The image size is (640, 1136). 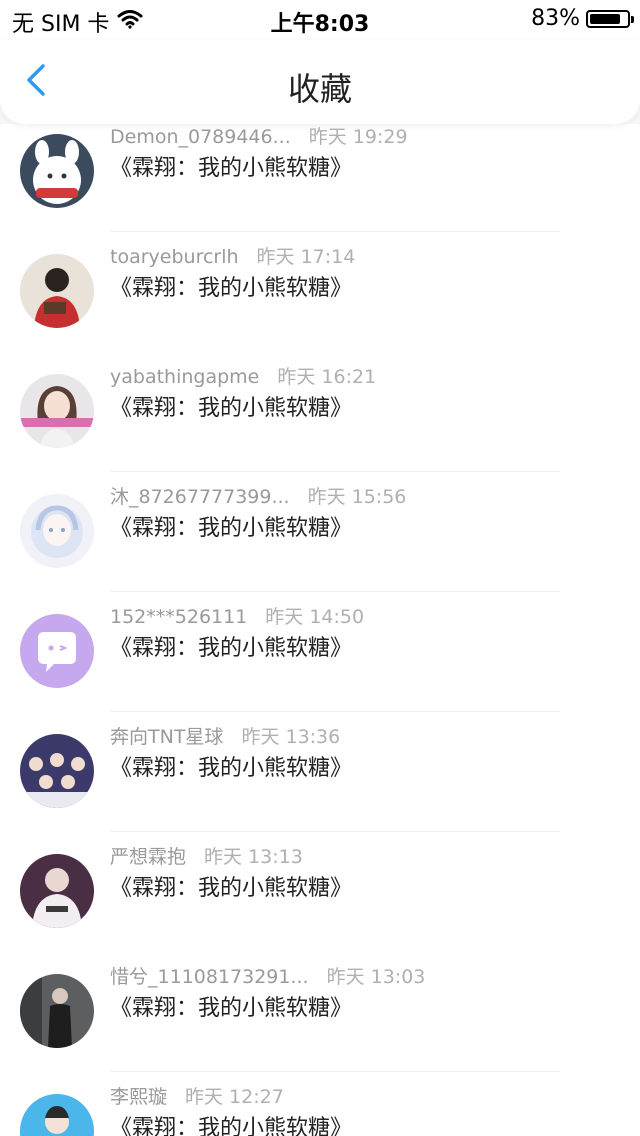 What do you see at coordinates (174, 257) in the screenshot?
I see `username: toaryeburcrlh` at bounding box center [174, 257].